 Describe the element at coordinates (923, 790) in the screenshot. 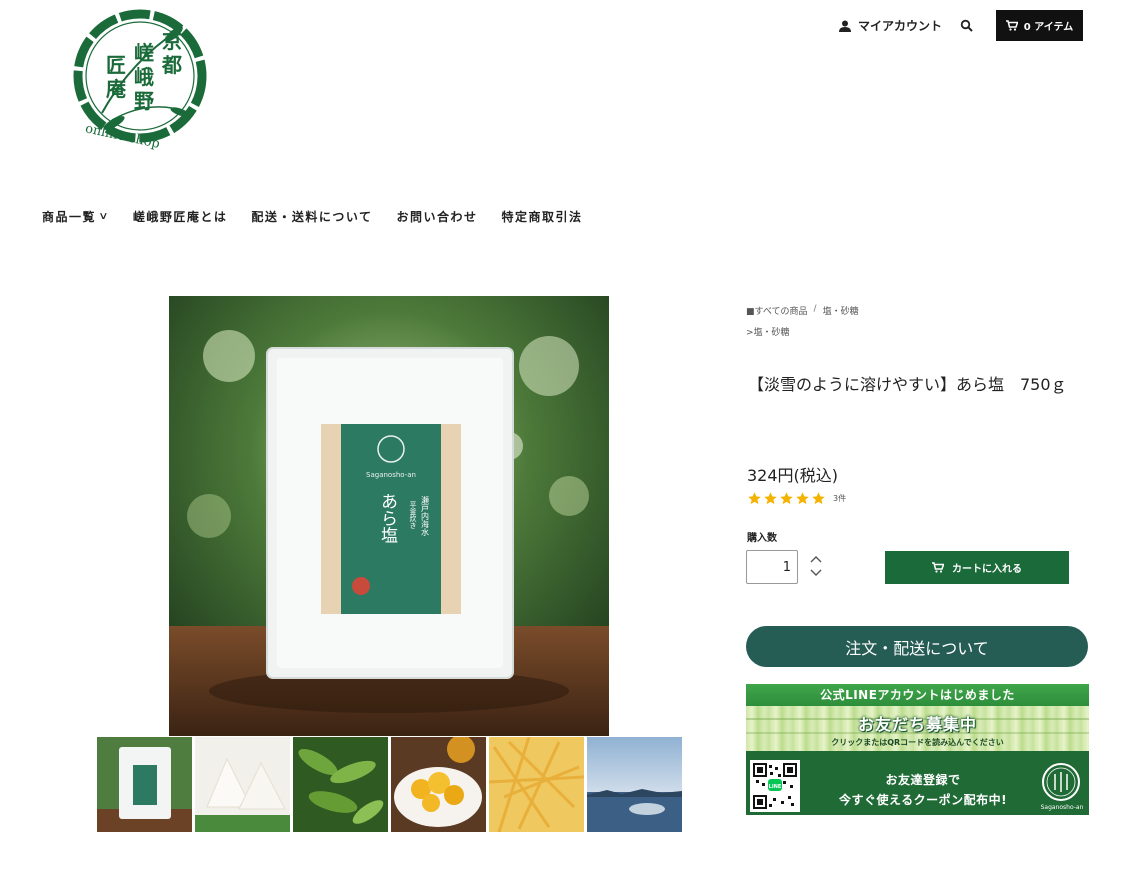

I see `banner-bottom-text: お友達登録で 今すぐ使えるクーポン配布中!` at that location.